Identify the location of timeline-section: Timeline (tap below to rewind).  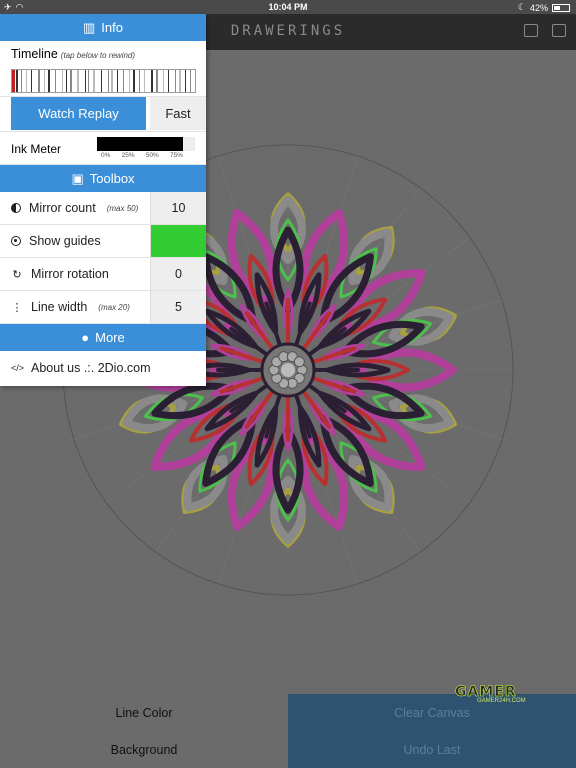
(103, 69).